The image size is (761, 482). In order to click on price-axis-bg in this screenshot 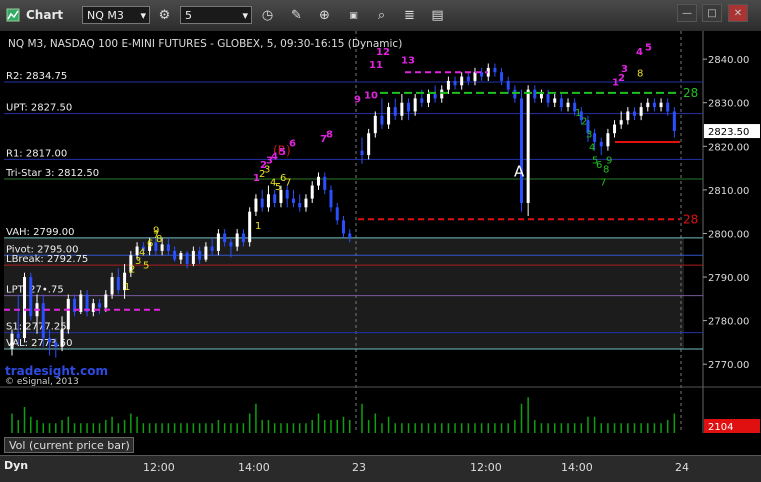, I will do `click(732, 208)`.